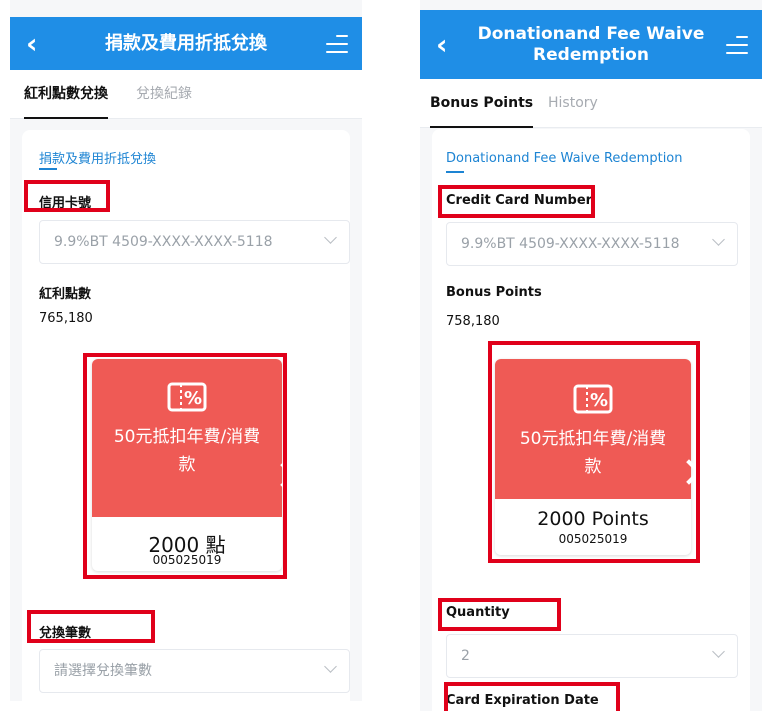 The height and width of the screenshot is (711, 762). I want to click on bonus-points-value: 765,180, so click(66, 318).